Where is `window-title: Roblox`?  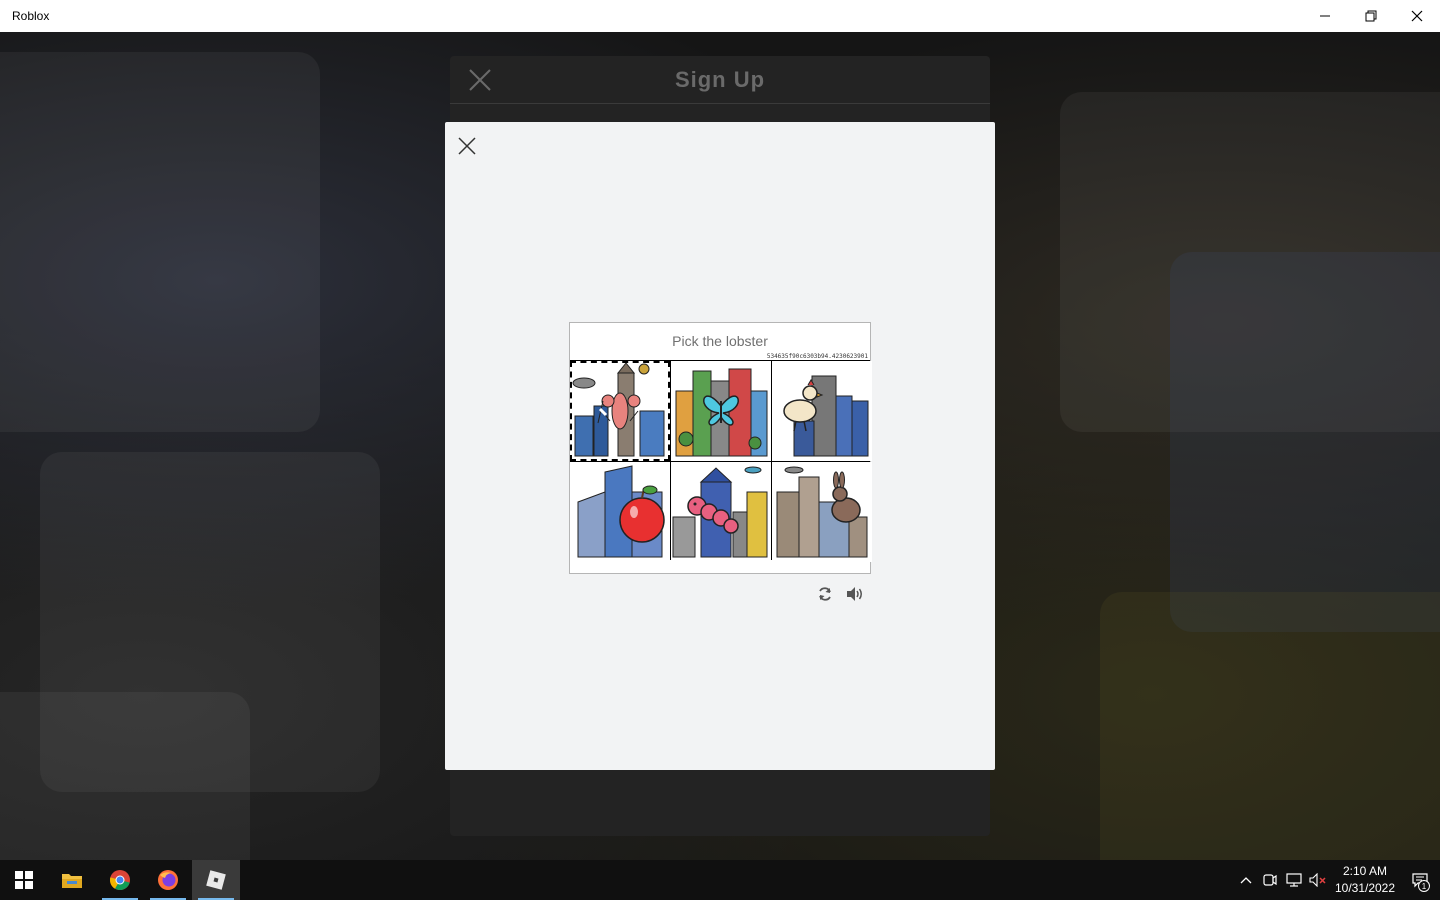 window-title: Roblox is located at coordinates (31, 16).